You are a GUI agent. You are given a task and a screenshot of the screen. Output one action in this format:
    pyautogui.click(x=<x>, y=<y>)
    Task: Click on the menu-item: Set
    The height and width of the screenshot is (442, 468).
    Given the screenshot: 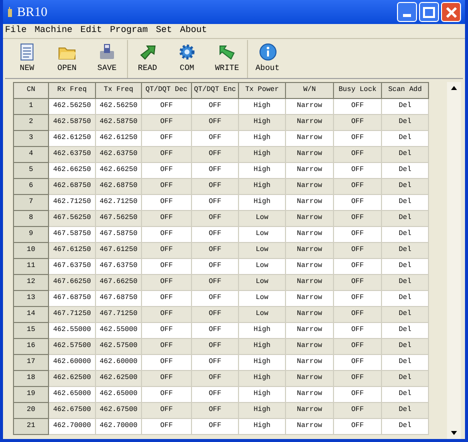 What is the action you would take?
    pyautogui.click(x=164, y=31)
    